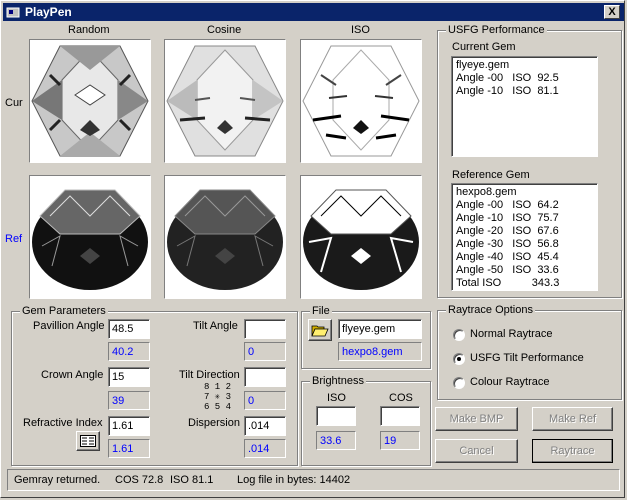 The height and width of the screenshot is (500, 627). Describe the element at coordinates (72, 375) in the screenshot. I see `crown-angle-label: Crown Angle` at that location.